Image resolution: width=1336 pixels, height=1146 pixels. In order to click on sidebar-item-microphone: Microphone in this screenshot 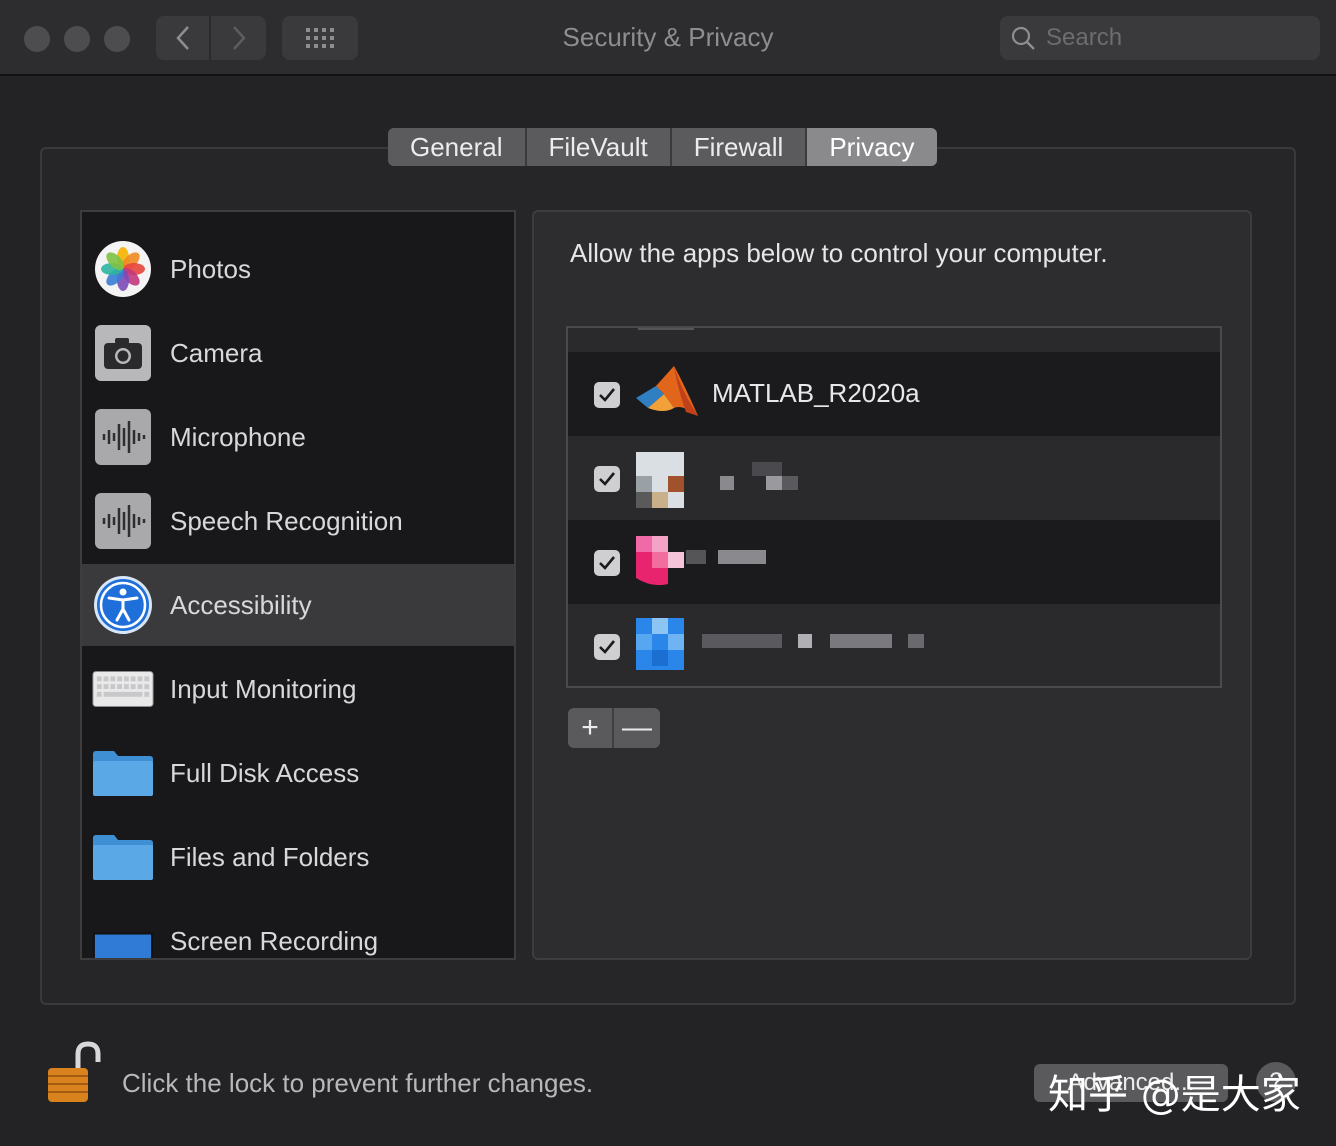, I will do `click(298, 437)`.